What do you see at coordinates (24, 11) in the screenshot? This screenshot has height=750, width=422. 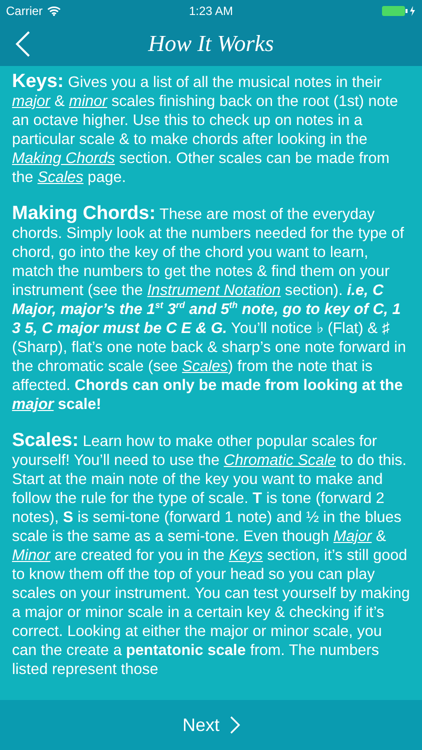 I see `carrier-label: Carrier` at bounding box center [24, 11].